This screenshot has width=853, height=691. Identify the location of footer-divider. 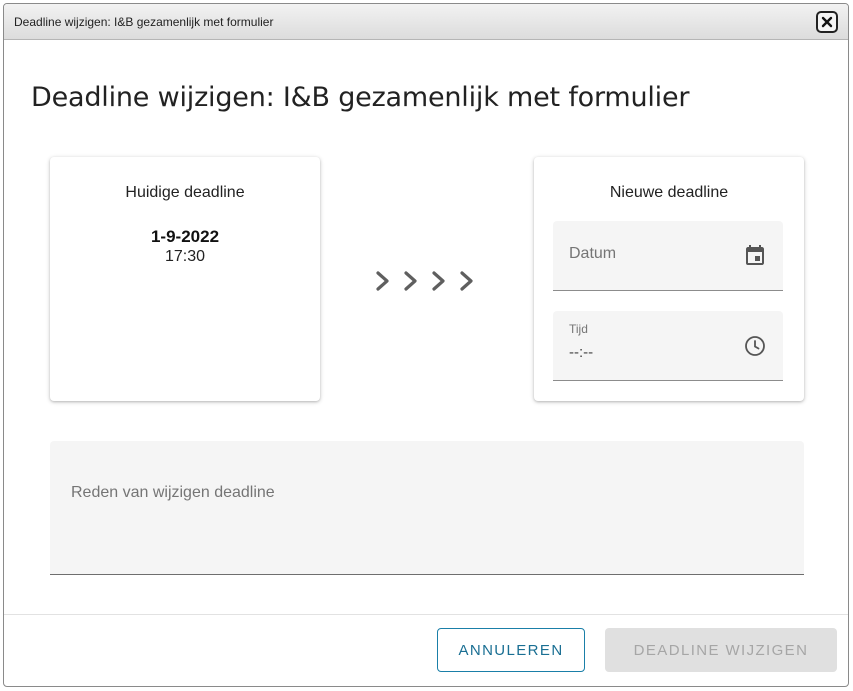
(426, 614).